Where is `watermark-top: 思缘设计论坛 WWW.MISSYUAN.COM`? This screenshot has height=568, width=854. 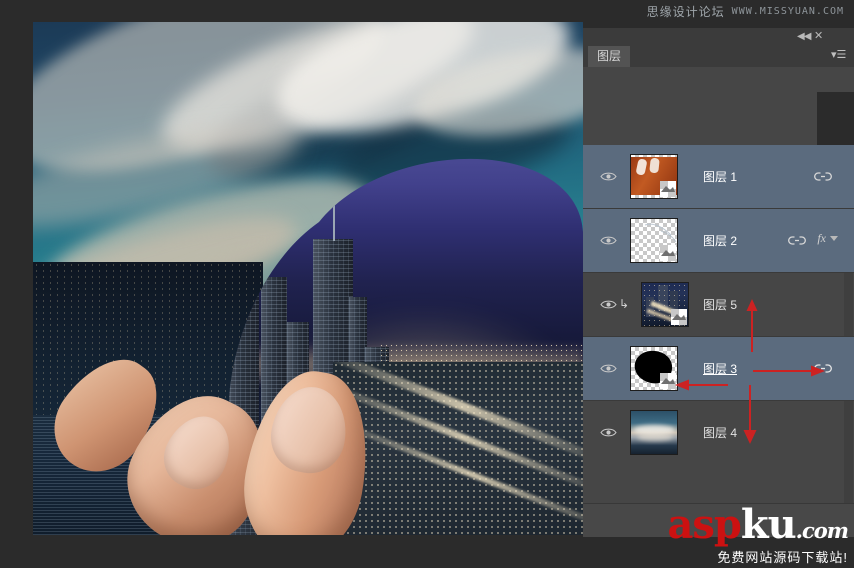
watermark-top: 思缘设计论坛 WWW.MISSYUAN.COM is located at coordinates (745, 11).